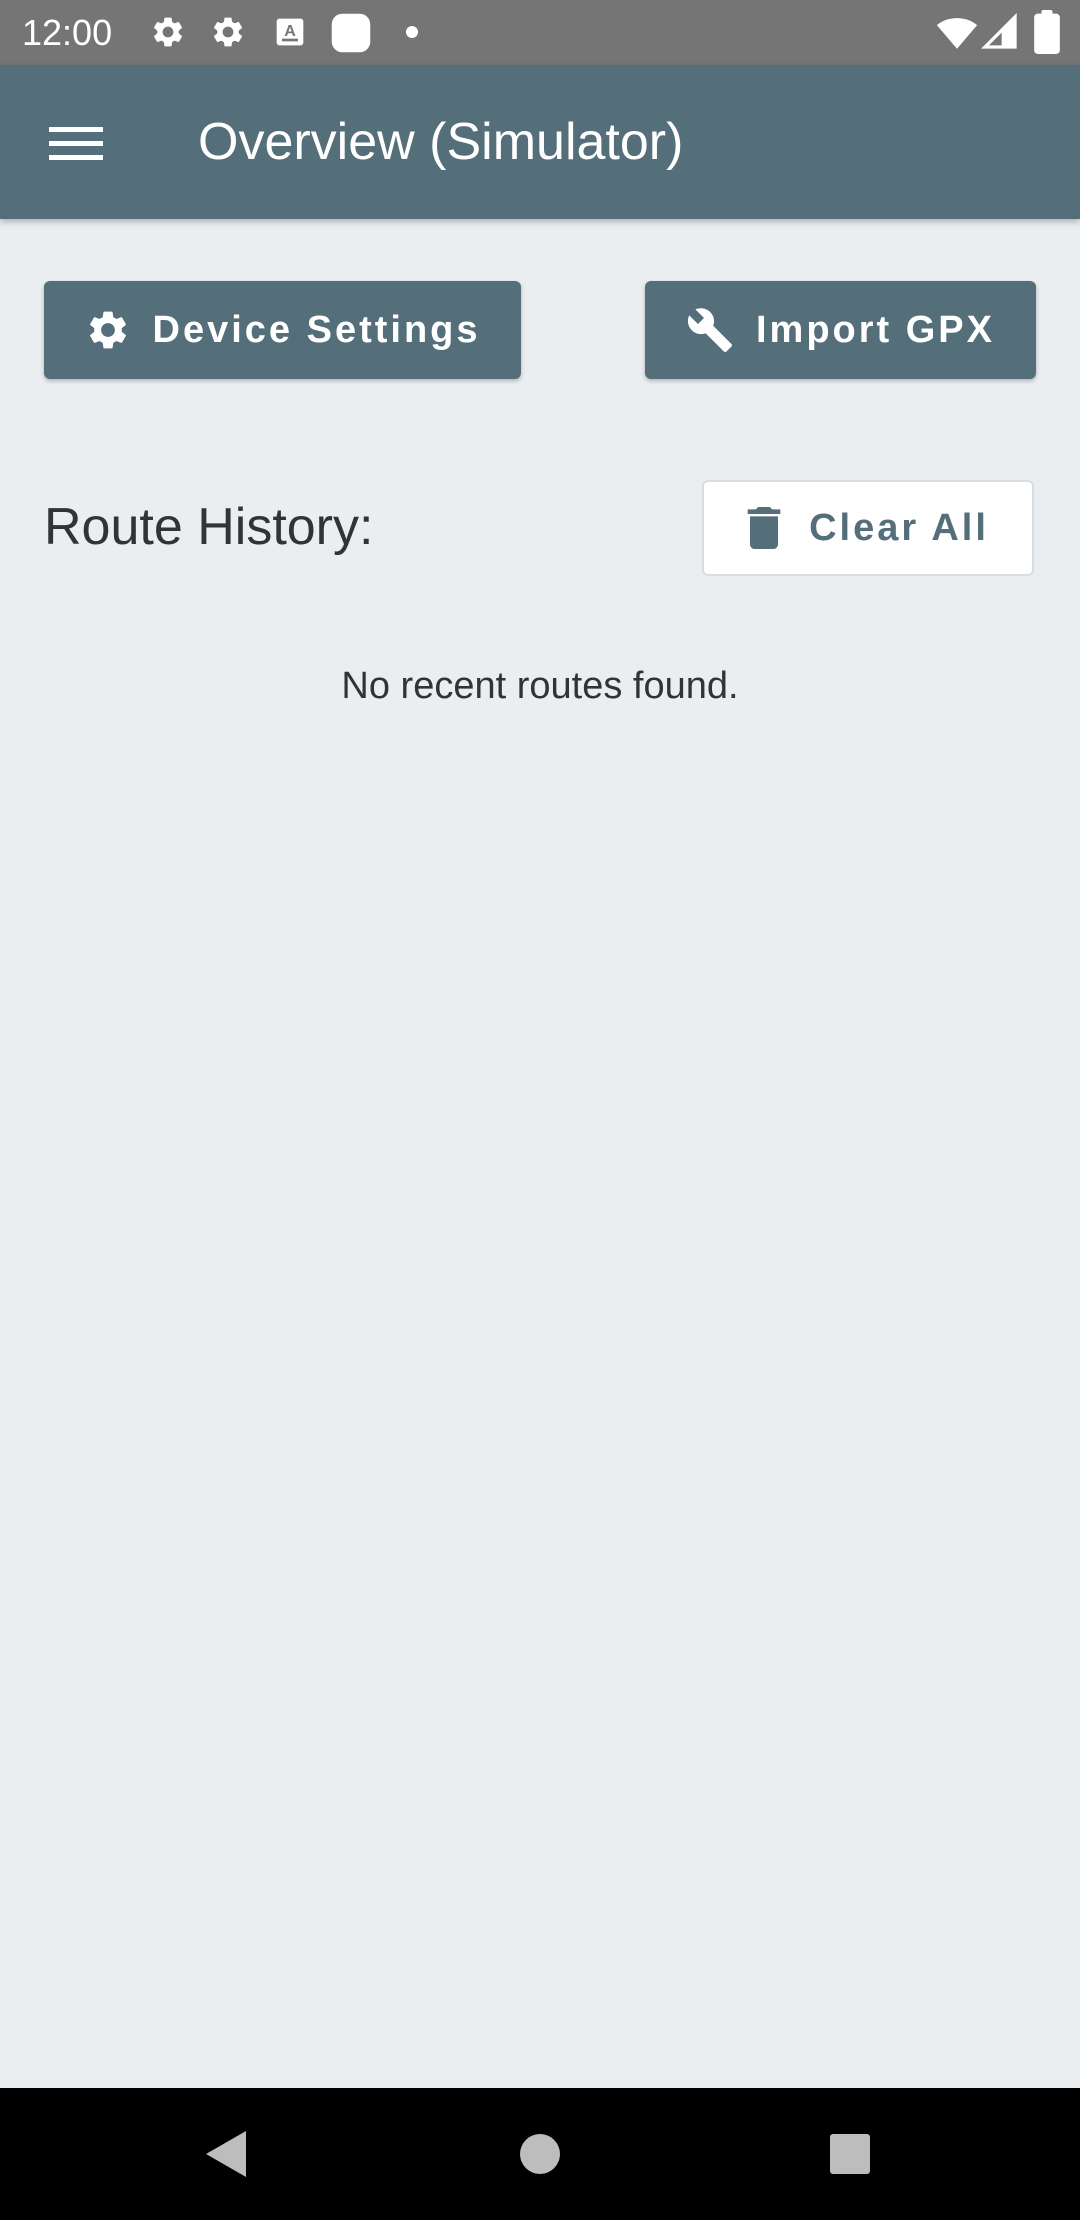  I want to click on device-settings-label: Device Settings, so click(316, 329).